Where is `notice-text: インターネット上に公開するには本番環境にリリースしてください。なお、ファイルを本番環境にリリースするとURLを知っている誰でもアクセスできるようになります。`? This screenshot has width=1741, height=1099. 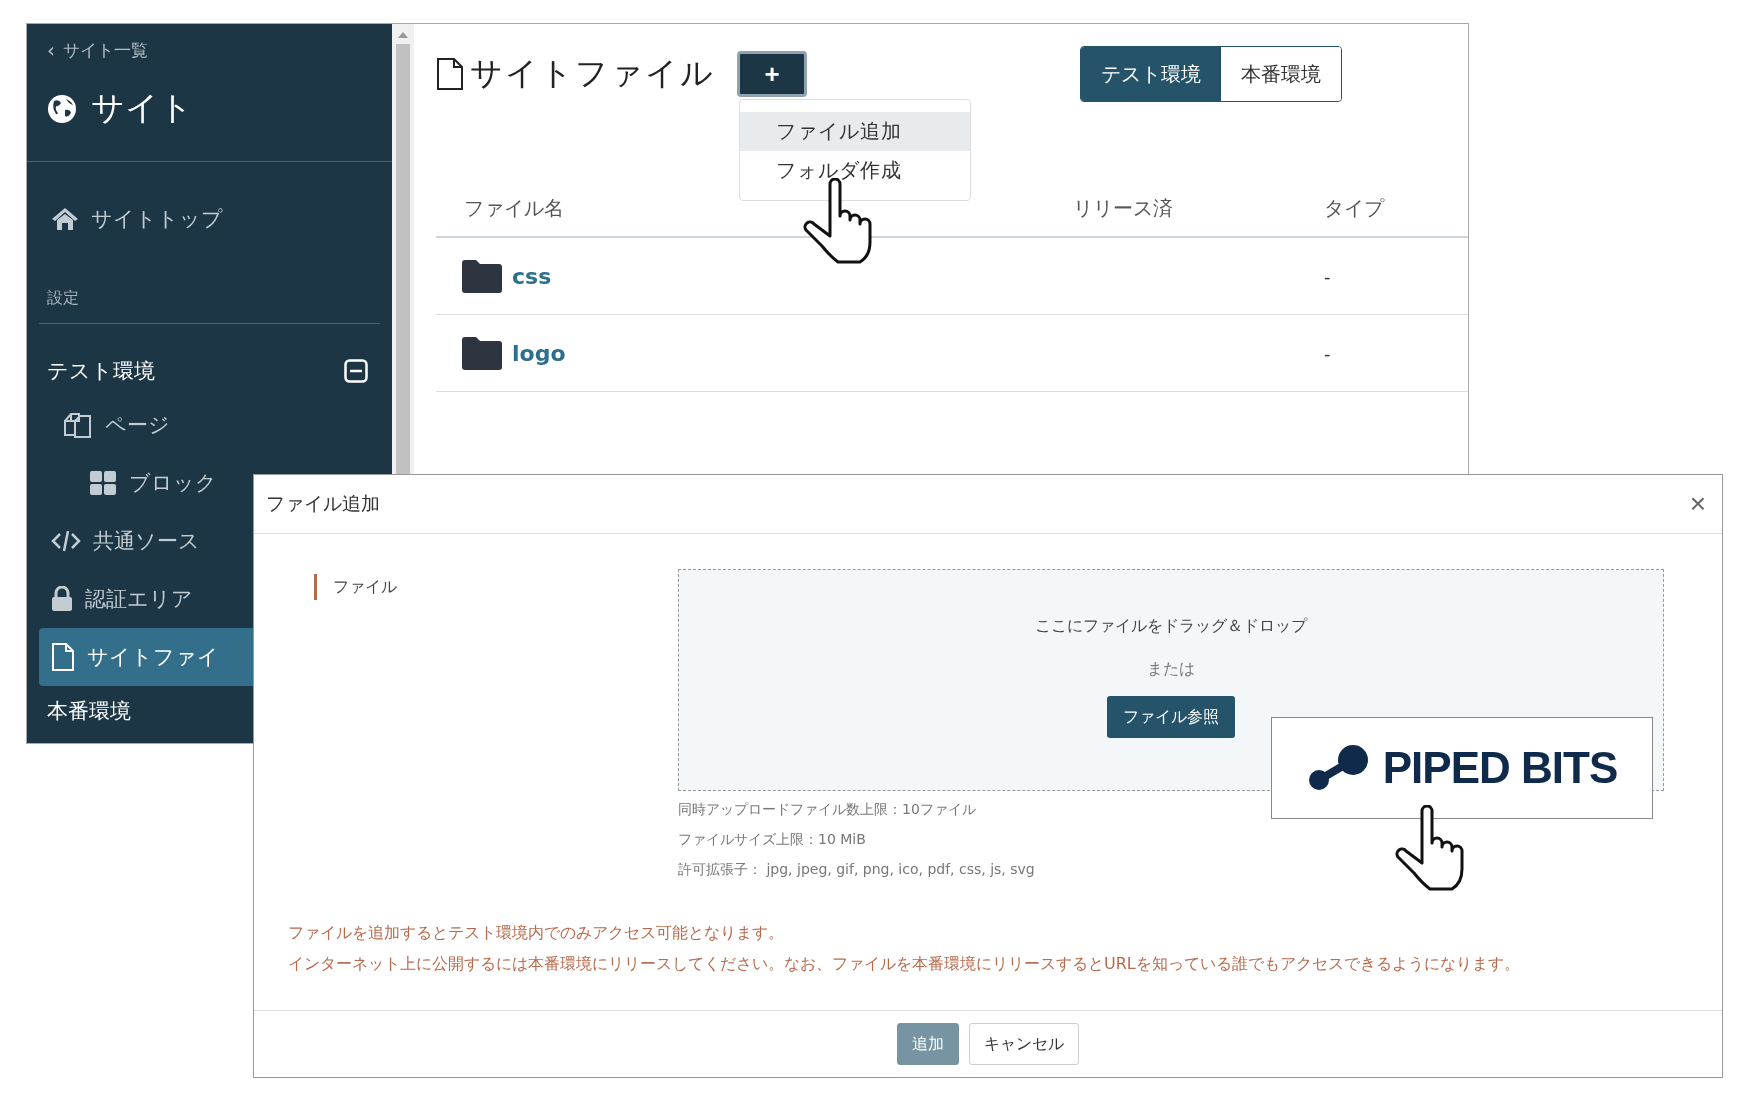 notice-text: インターネット上に公開するには本番環境にリリースしてください。なお、ファイルを本番環境にリリースするとURLを知っている誰でもアクセスできるようになります。 is located at coordinates (904, 964).